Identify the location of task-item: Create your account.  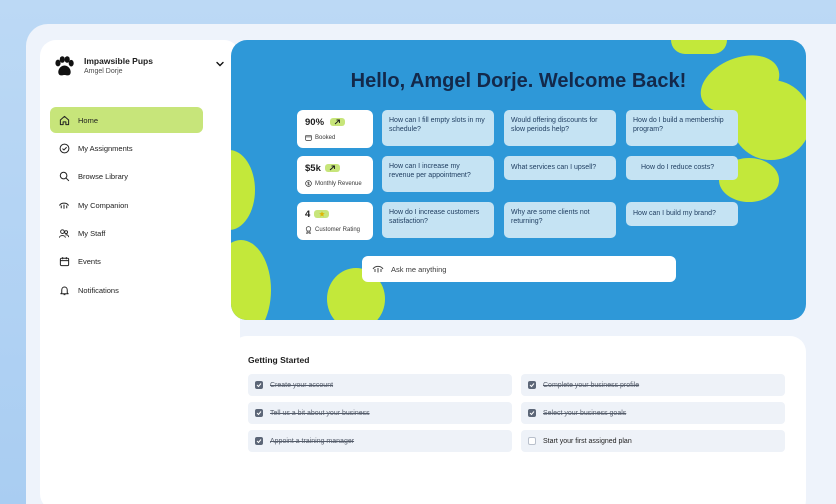
(380, 385).